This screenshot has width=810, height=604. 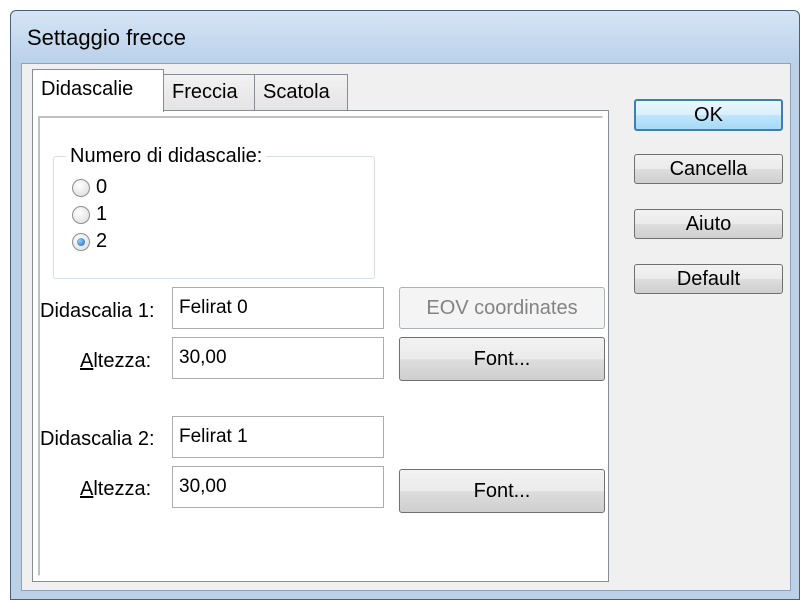 I want to click on help-button: Aiuto, so click(x=708, y=224).